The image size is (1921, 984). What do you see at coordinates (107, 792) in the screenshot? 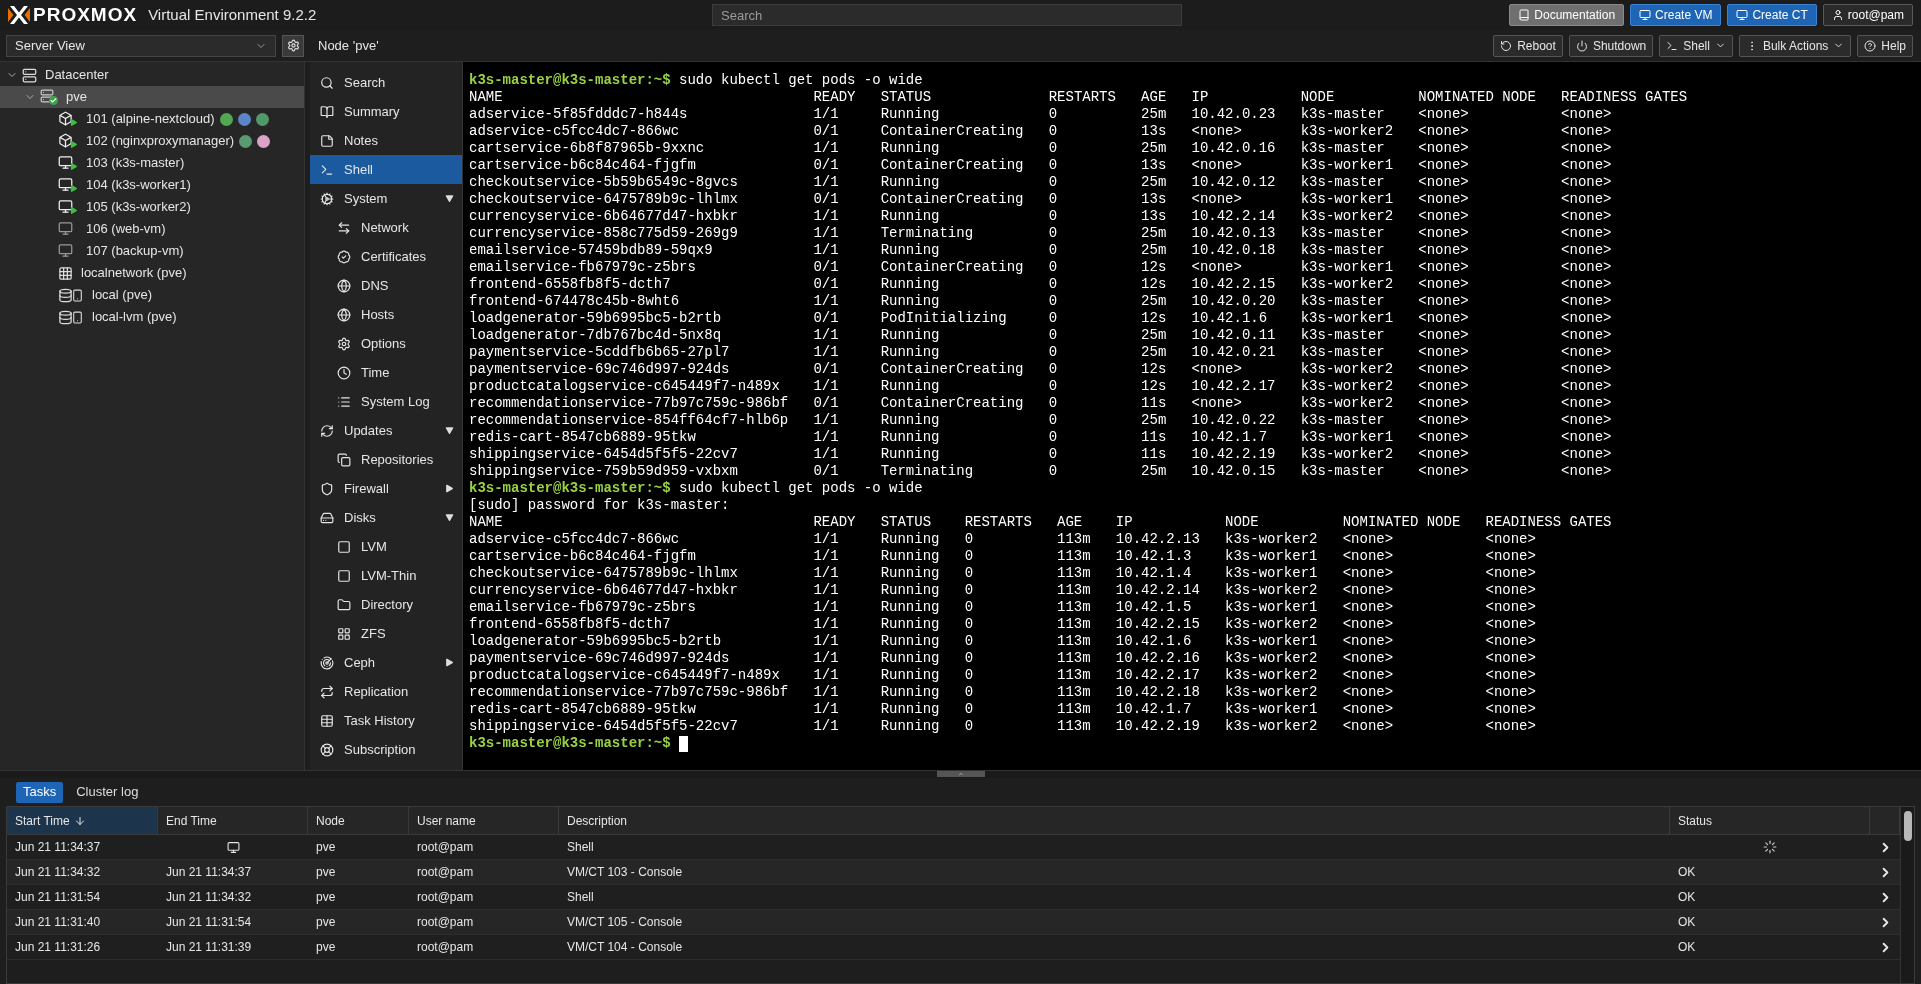
I see `tab: Cluster log` at bounding box center [107, 792].